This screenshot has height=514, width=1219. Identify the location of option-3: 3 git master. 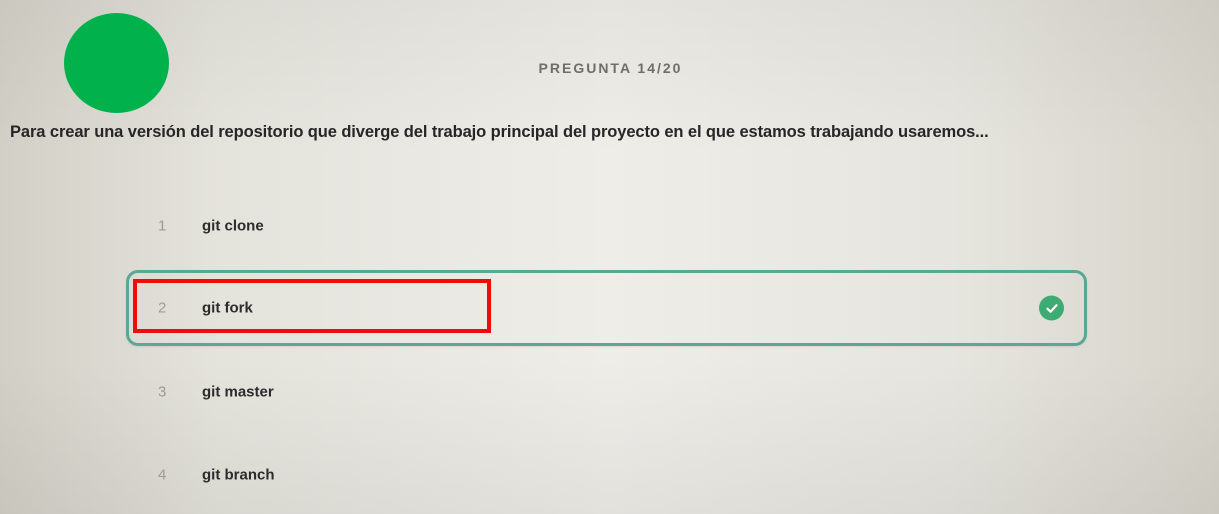
(606, 392).